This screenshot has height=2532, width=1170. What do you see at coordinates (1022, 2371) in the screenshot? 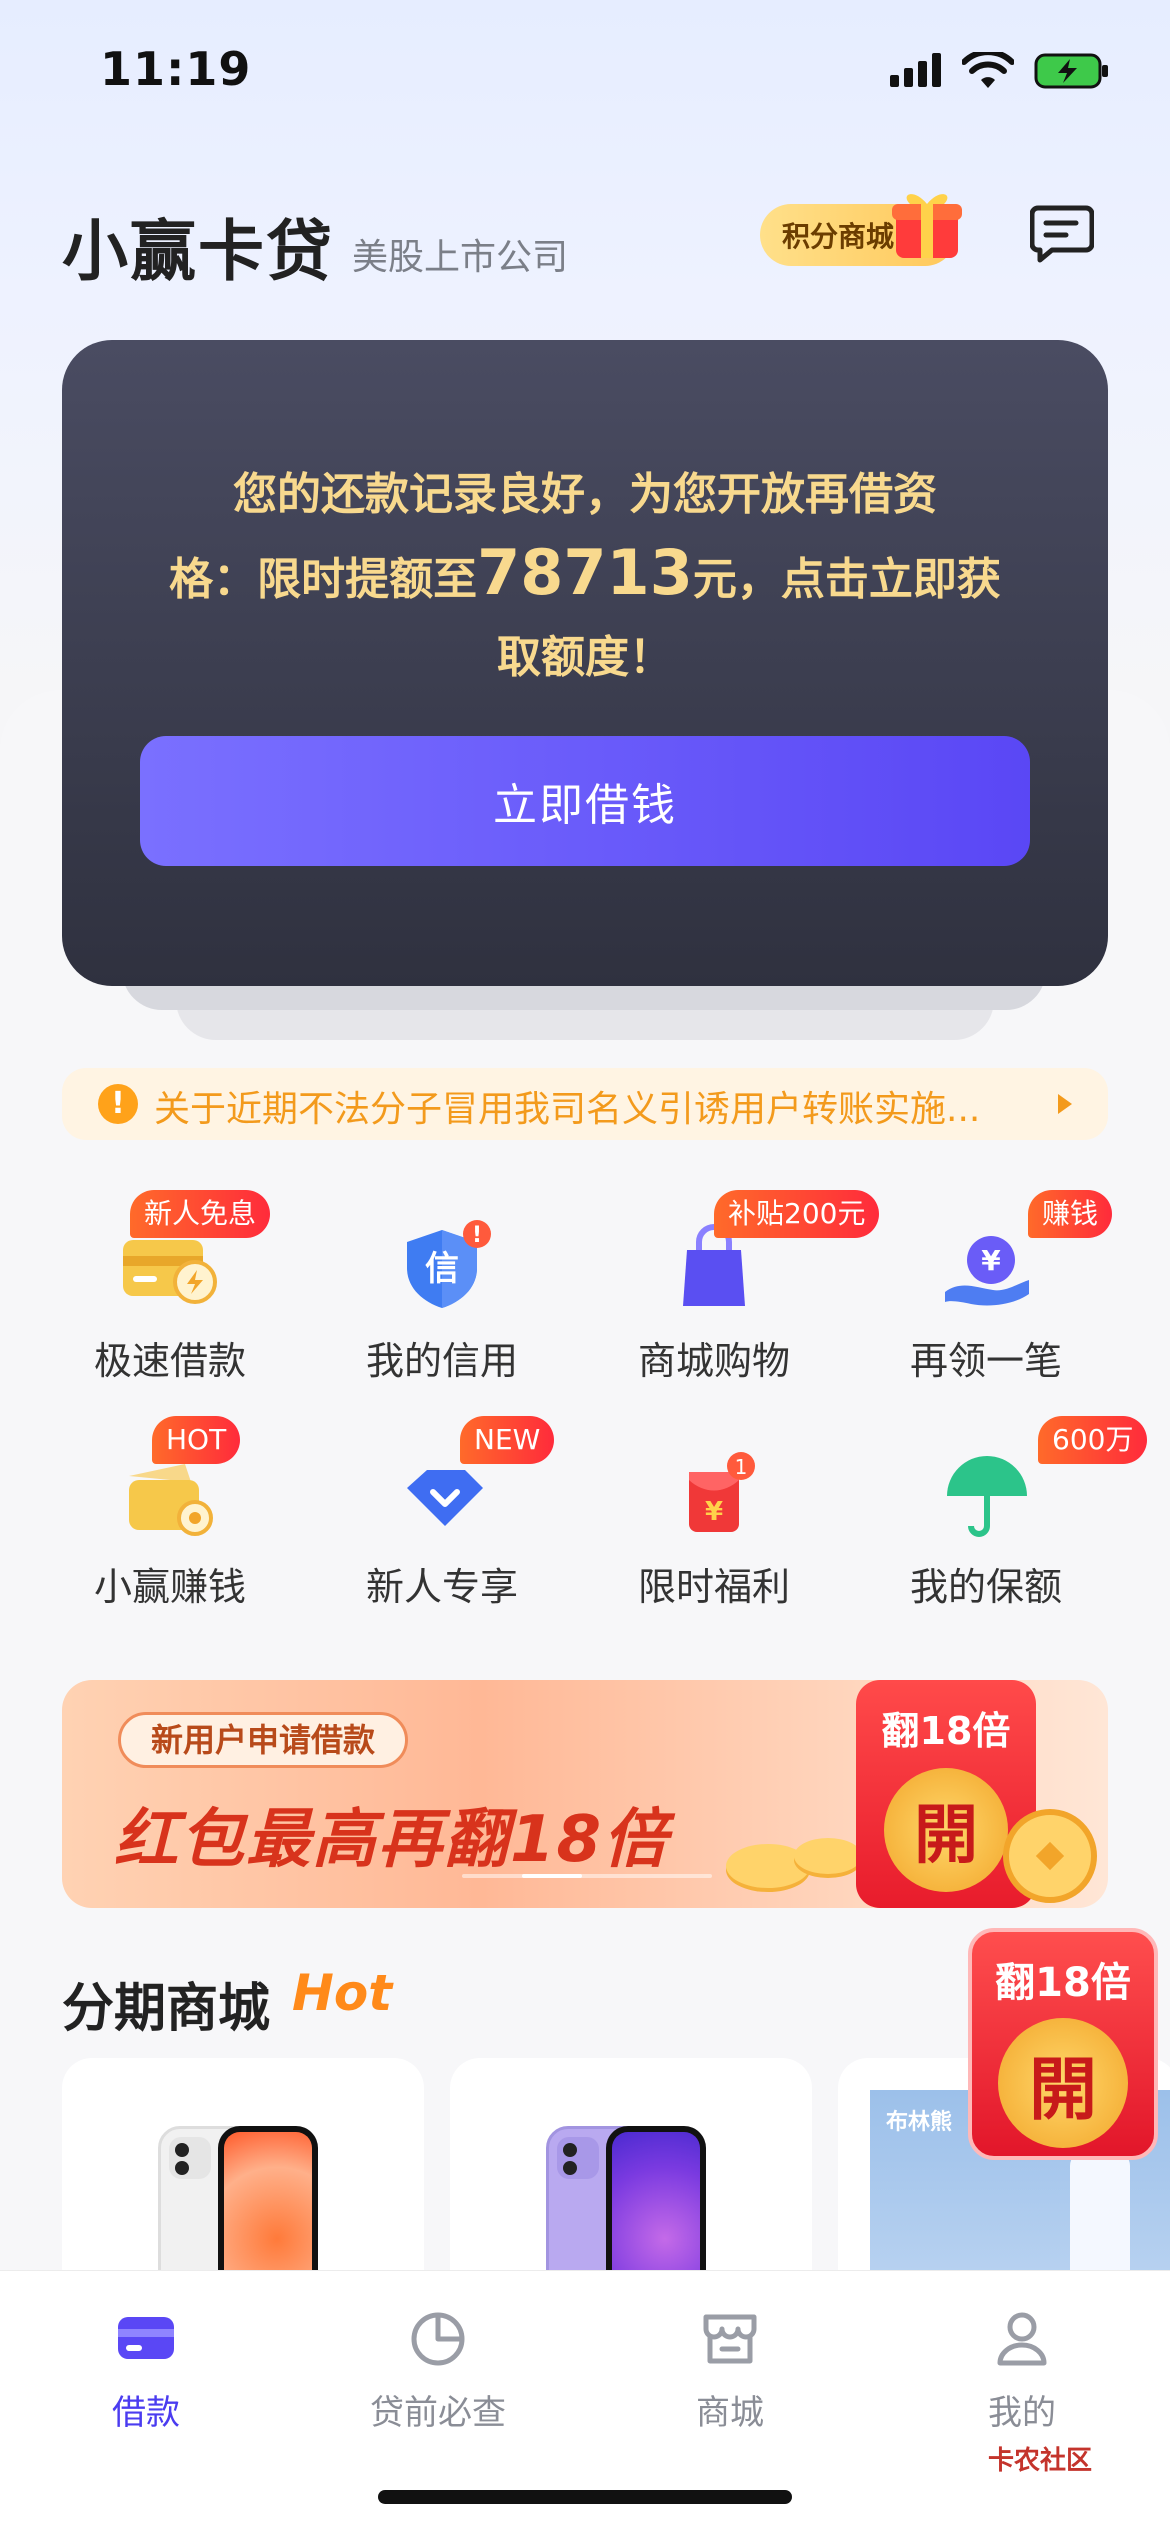
I see `tab-mine: 我的` at bounding box center [1022, 2371].